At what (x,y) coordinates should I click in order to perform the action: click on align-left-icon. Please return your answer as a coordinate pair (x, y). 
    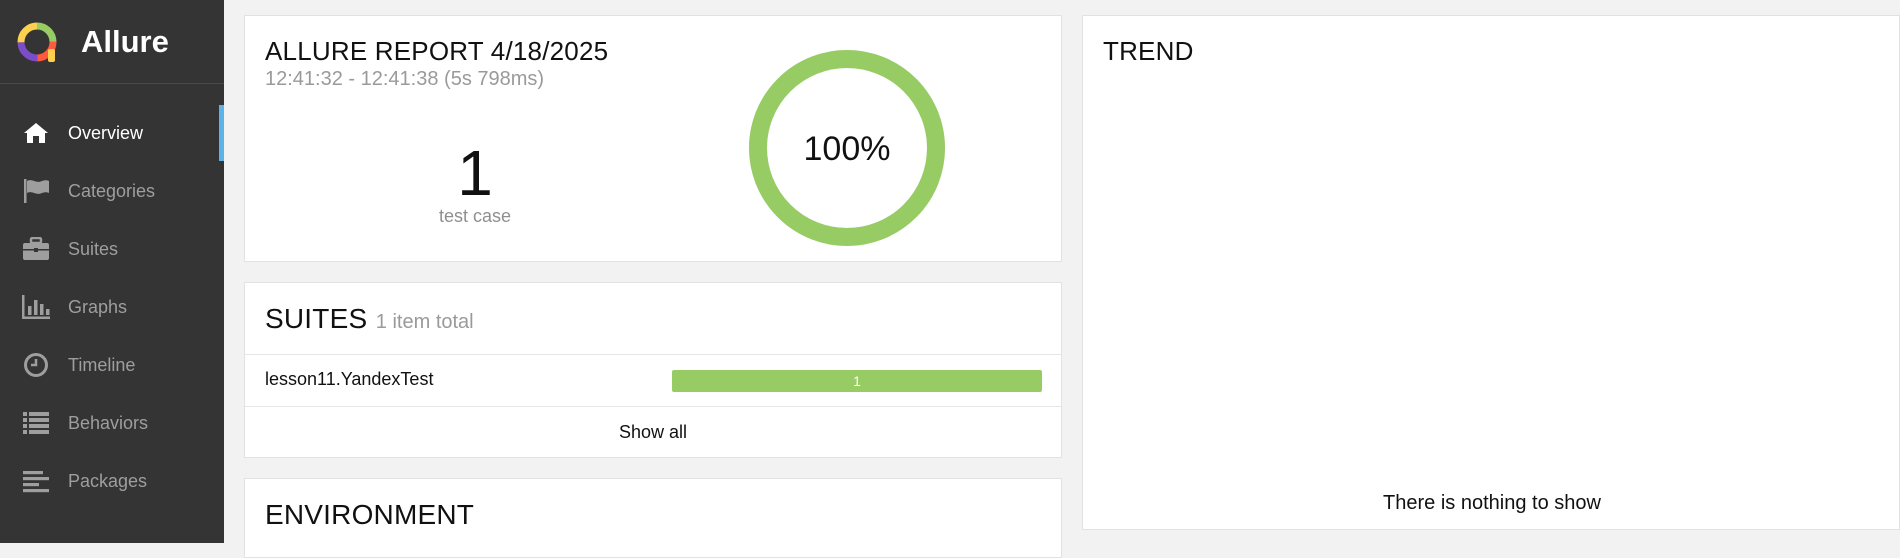
    Looking at the image, I should click on (36, 481).